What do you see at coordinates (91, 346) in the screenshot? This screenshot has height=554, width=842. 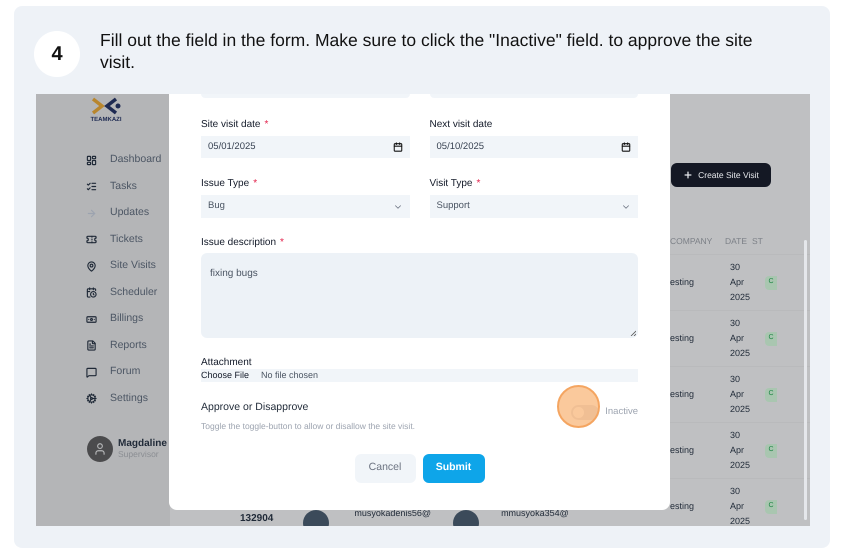 I see `document-icon` at bounding box center [91, 346].